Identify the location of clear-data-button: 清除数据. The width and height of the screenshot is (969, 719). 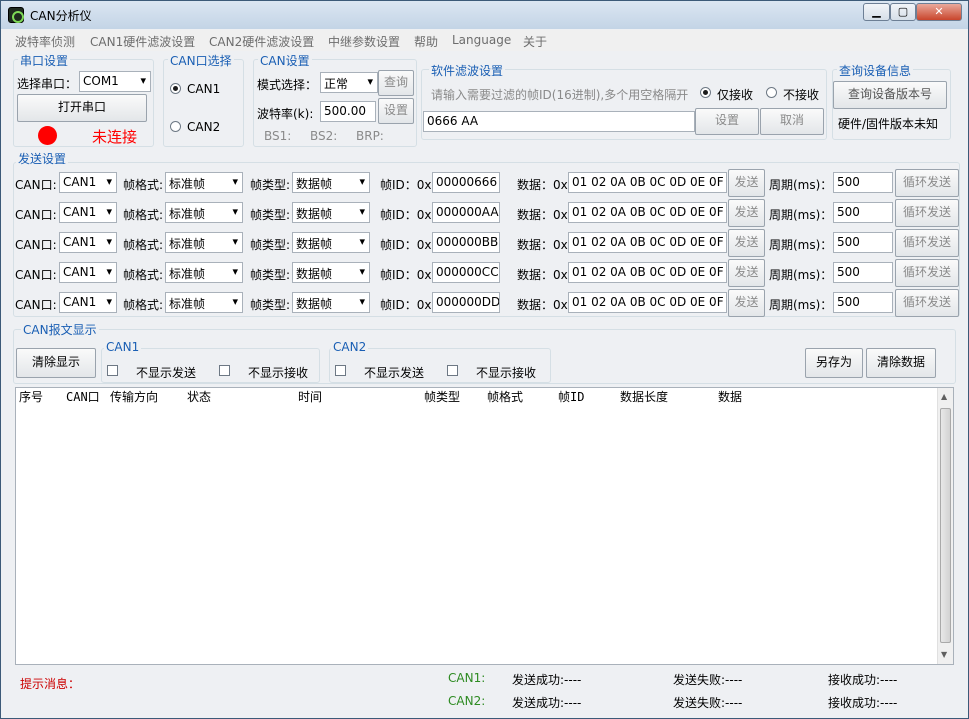
(901, 363).